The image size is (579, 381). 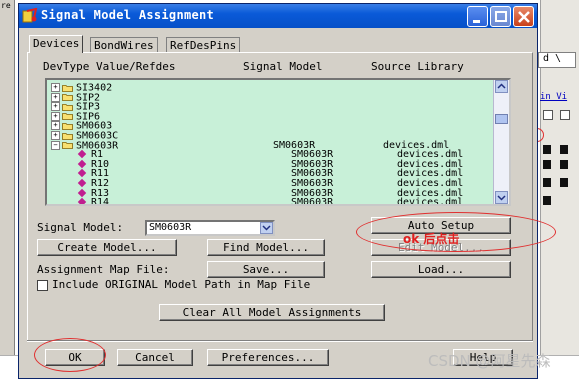 I want to click on minimize-icon, so click(x=476, y=21).